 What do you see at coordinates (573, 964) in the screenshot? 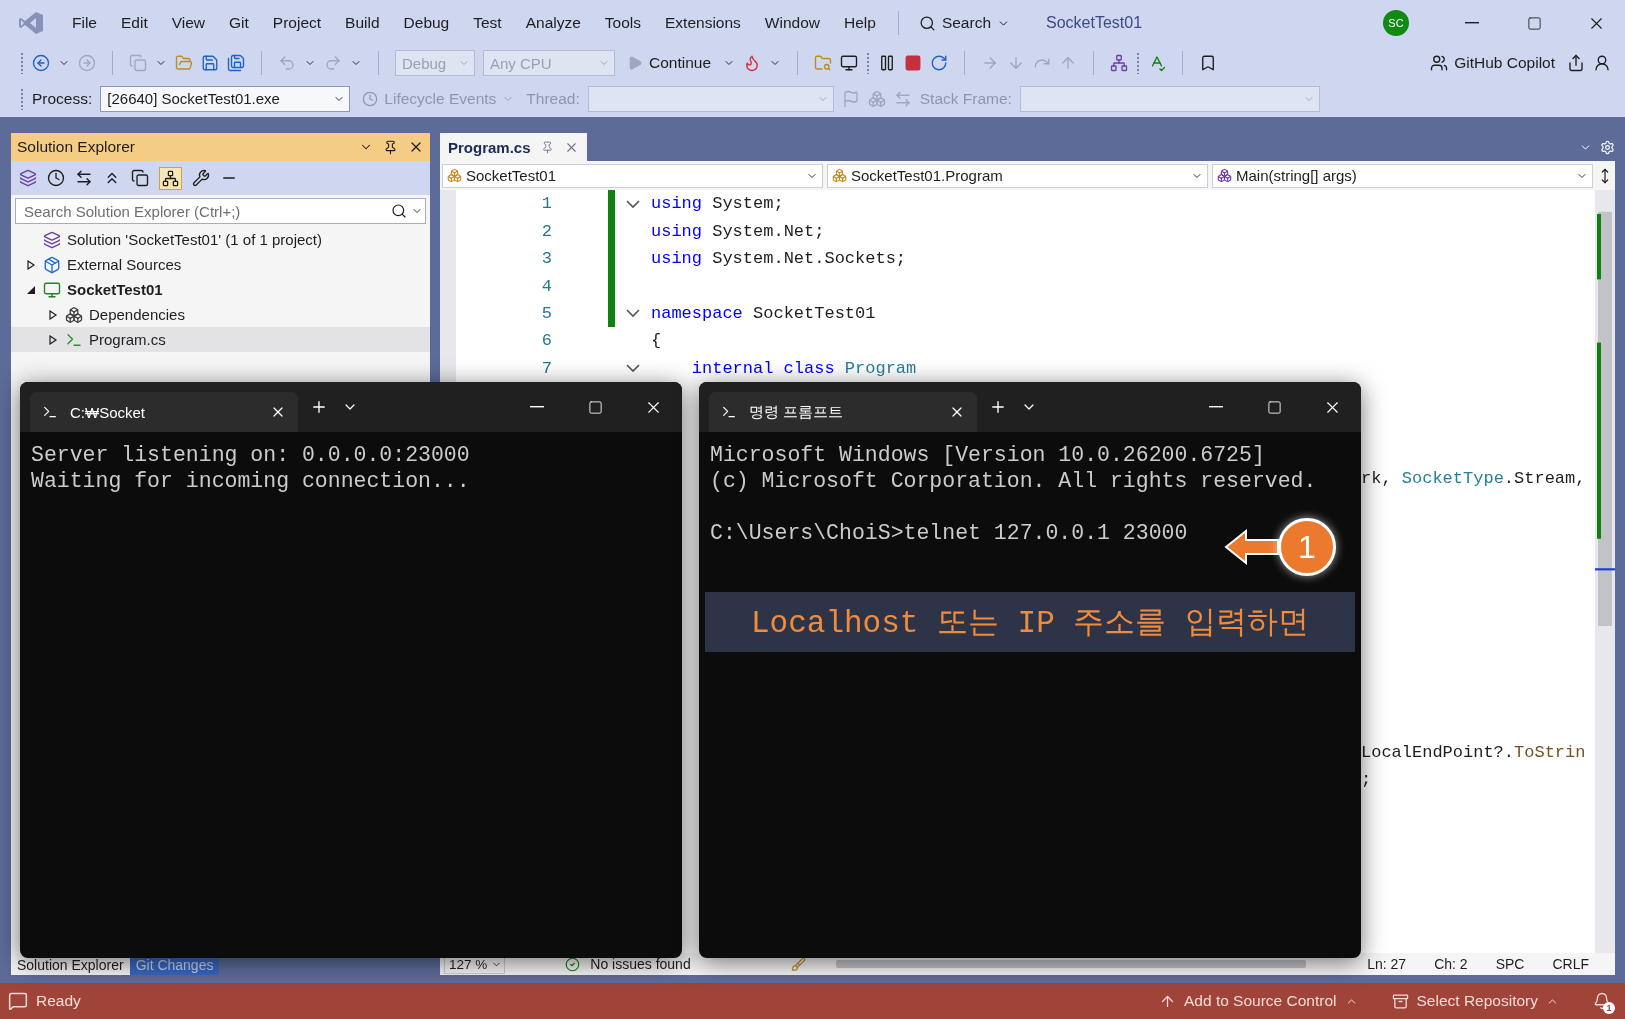
I see `check-icon` at bounding box center [573, 964].